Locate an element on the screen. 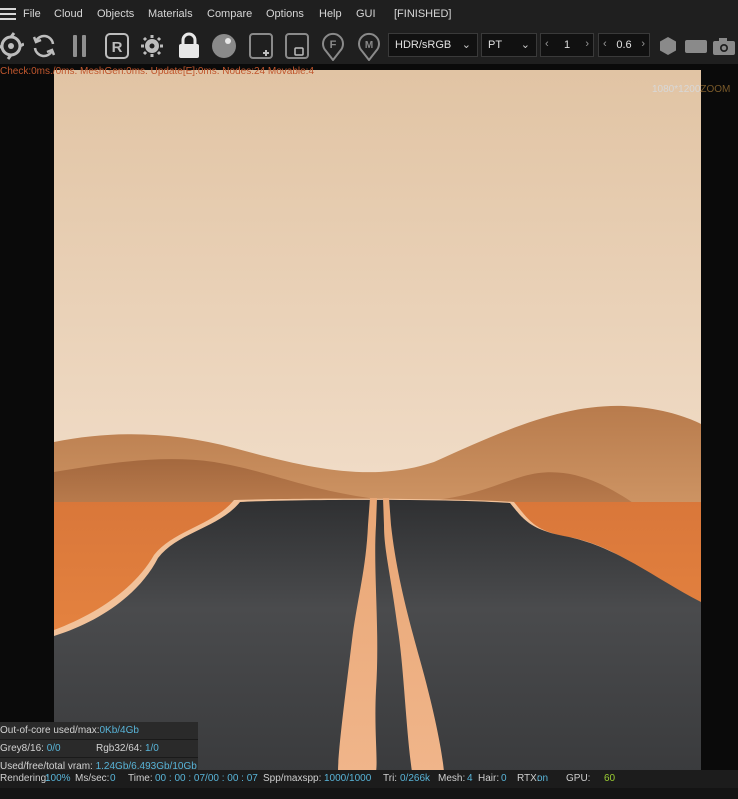 The height and width of the screenshot is (799, 738). reload-icon is located at coordinates (44, 46).